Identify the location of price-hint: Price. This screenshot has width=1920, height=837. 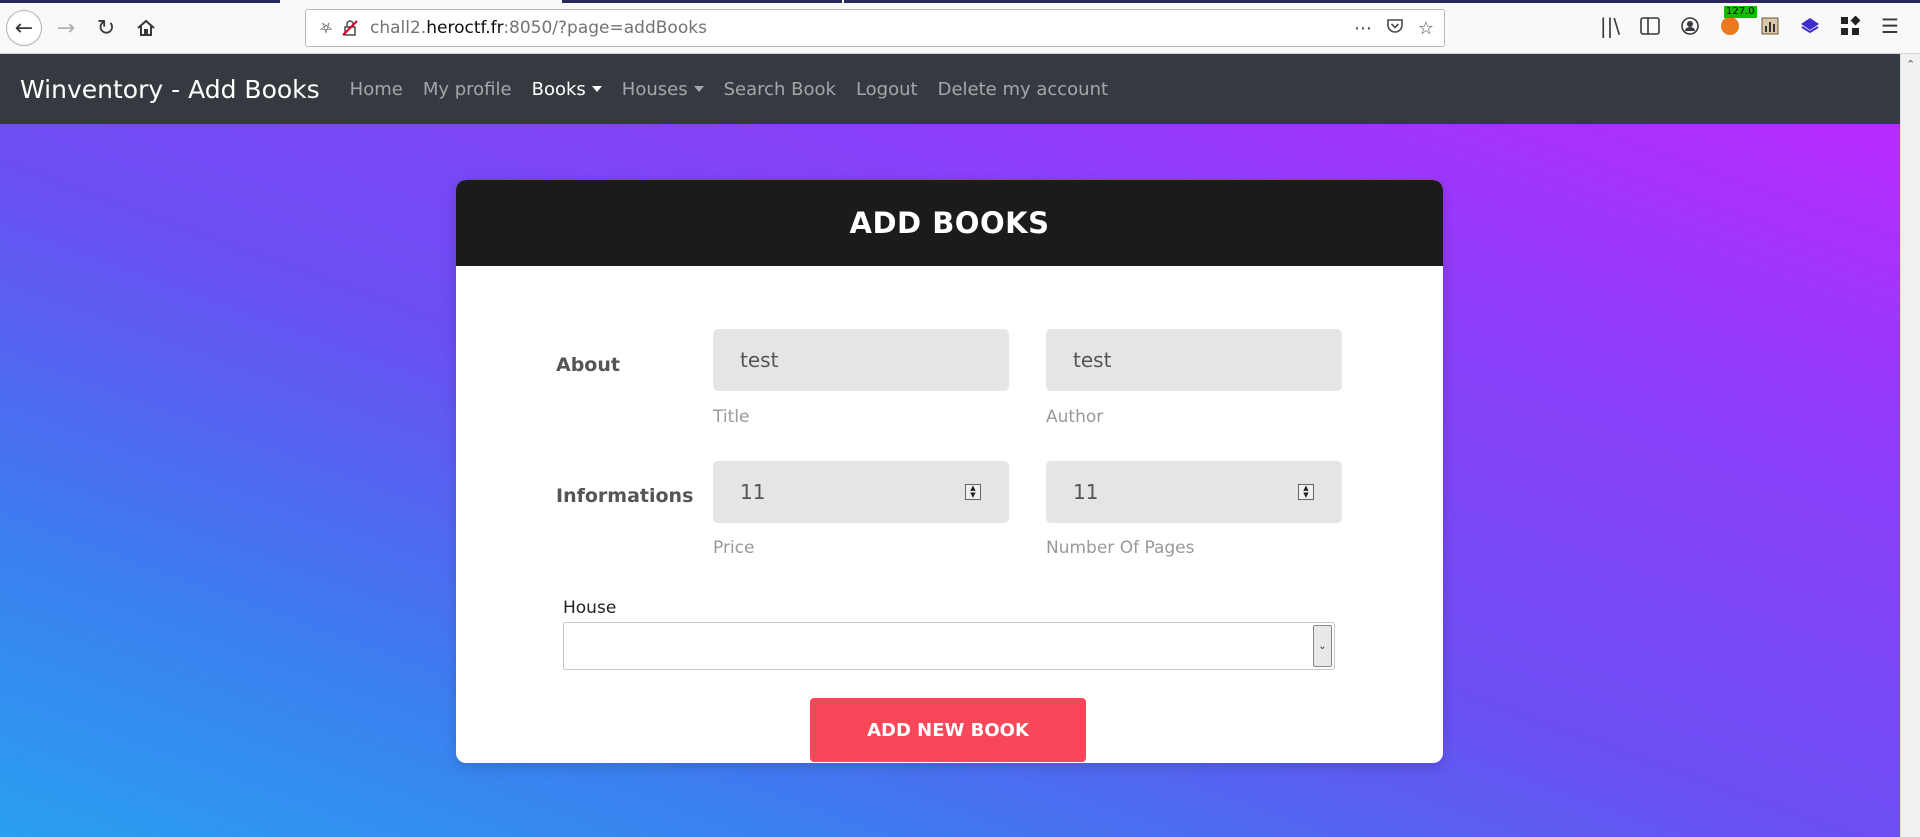
(734, 548).